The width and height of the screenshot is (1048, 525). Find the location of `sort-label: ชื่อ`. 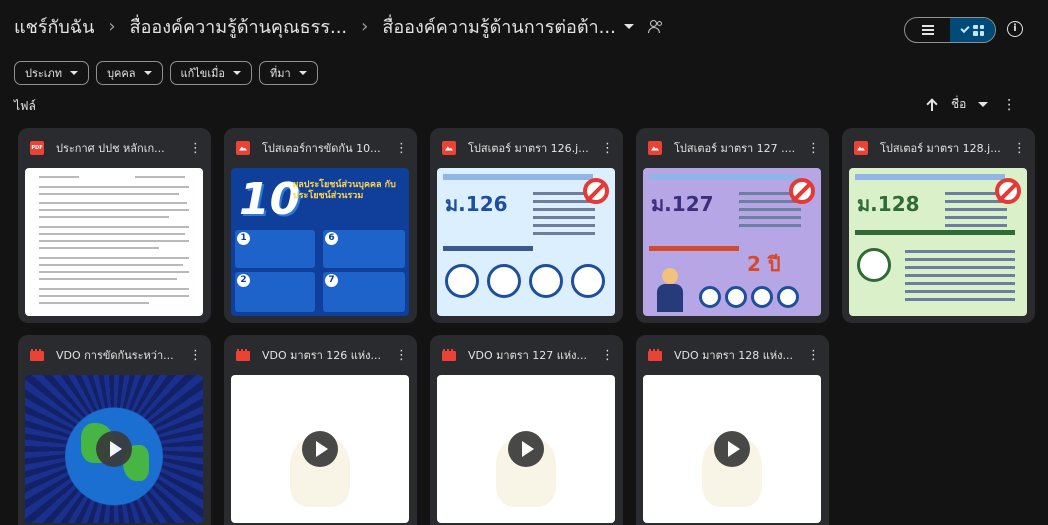

sort-label: ชื่อ is located at coordinates (959, 104).